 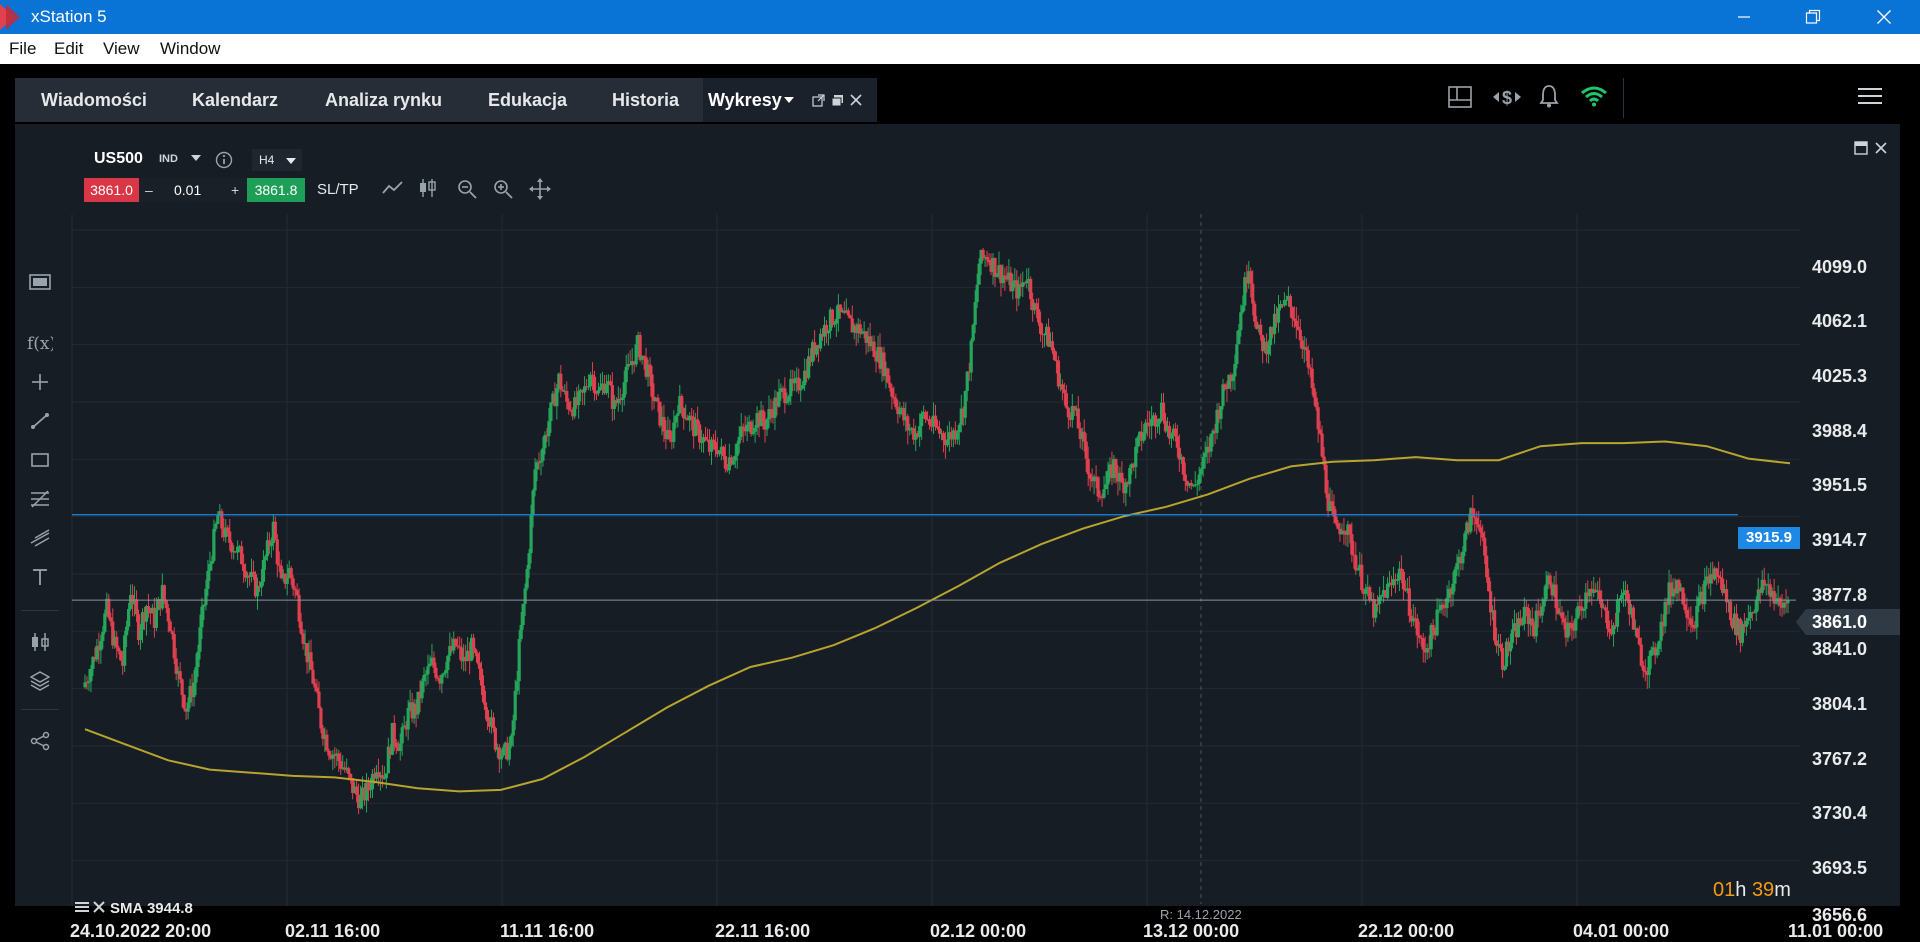 I want to click on buy-button: 3861.8, so click(x=276, y=190).